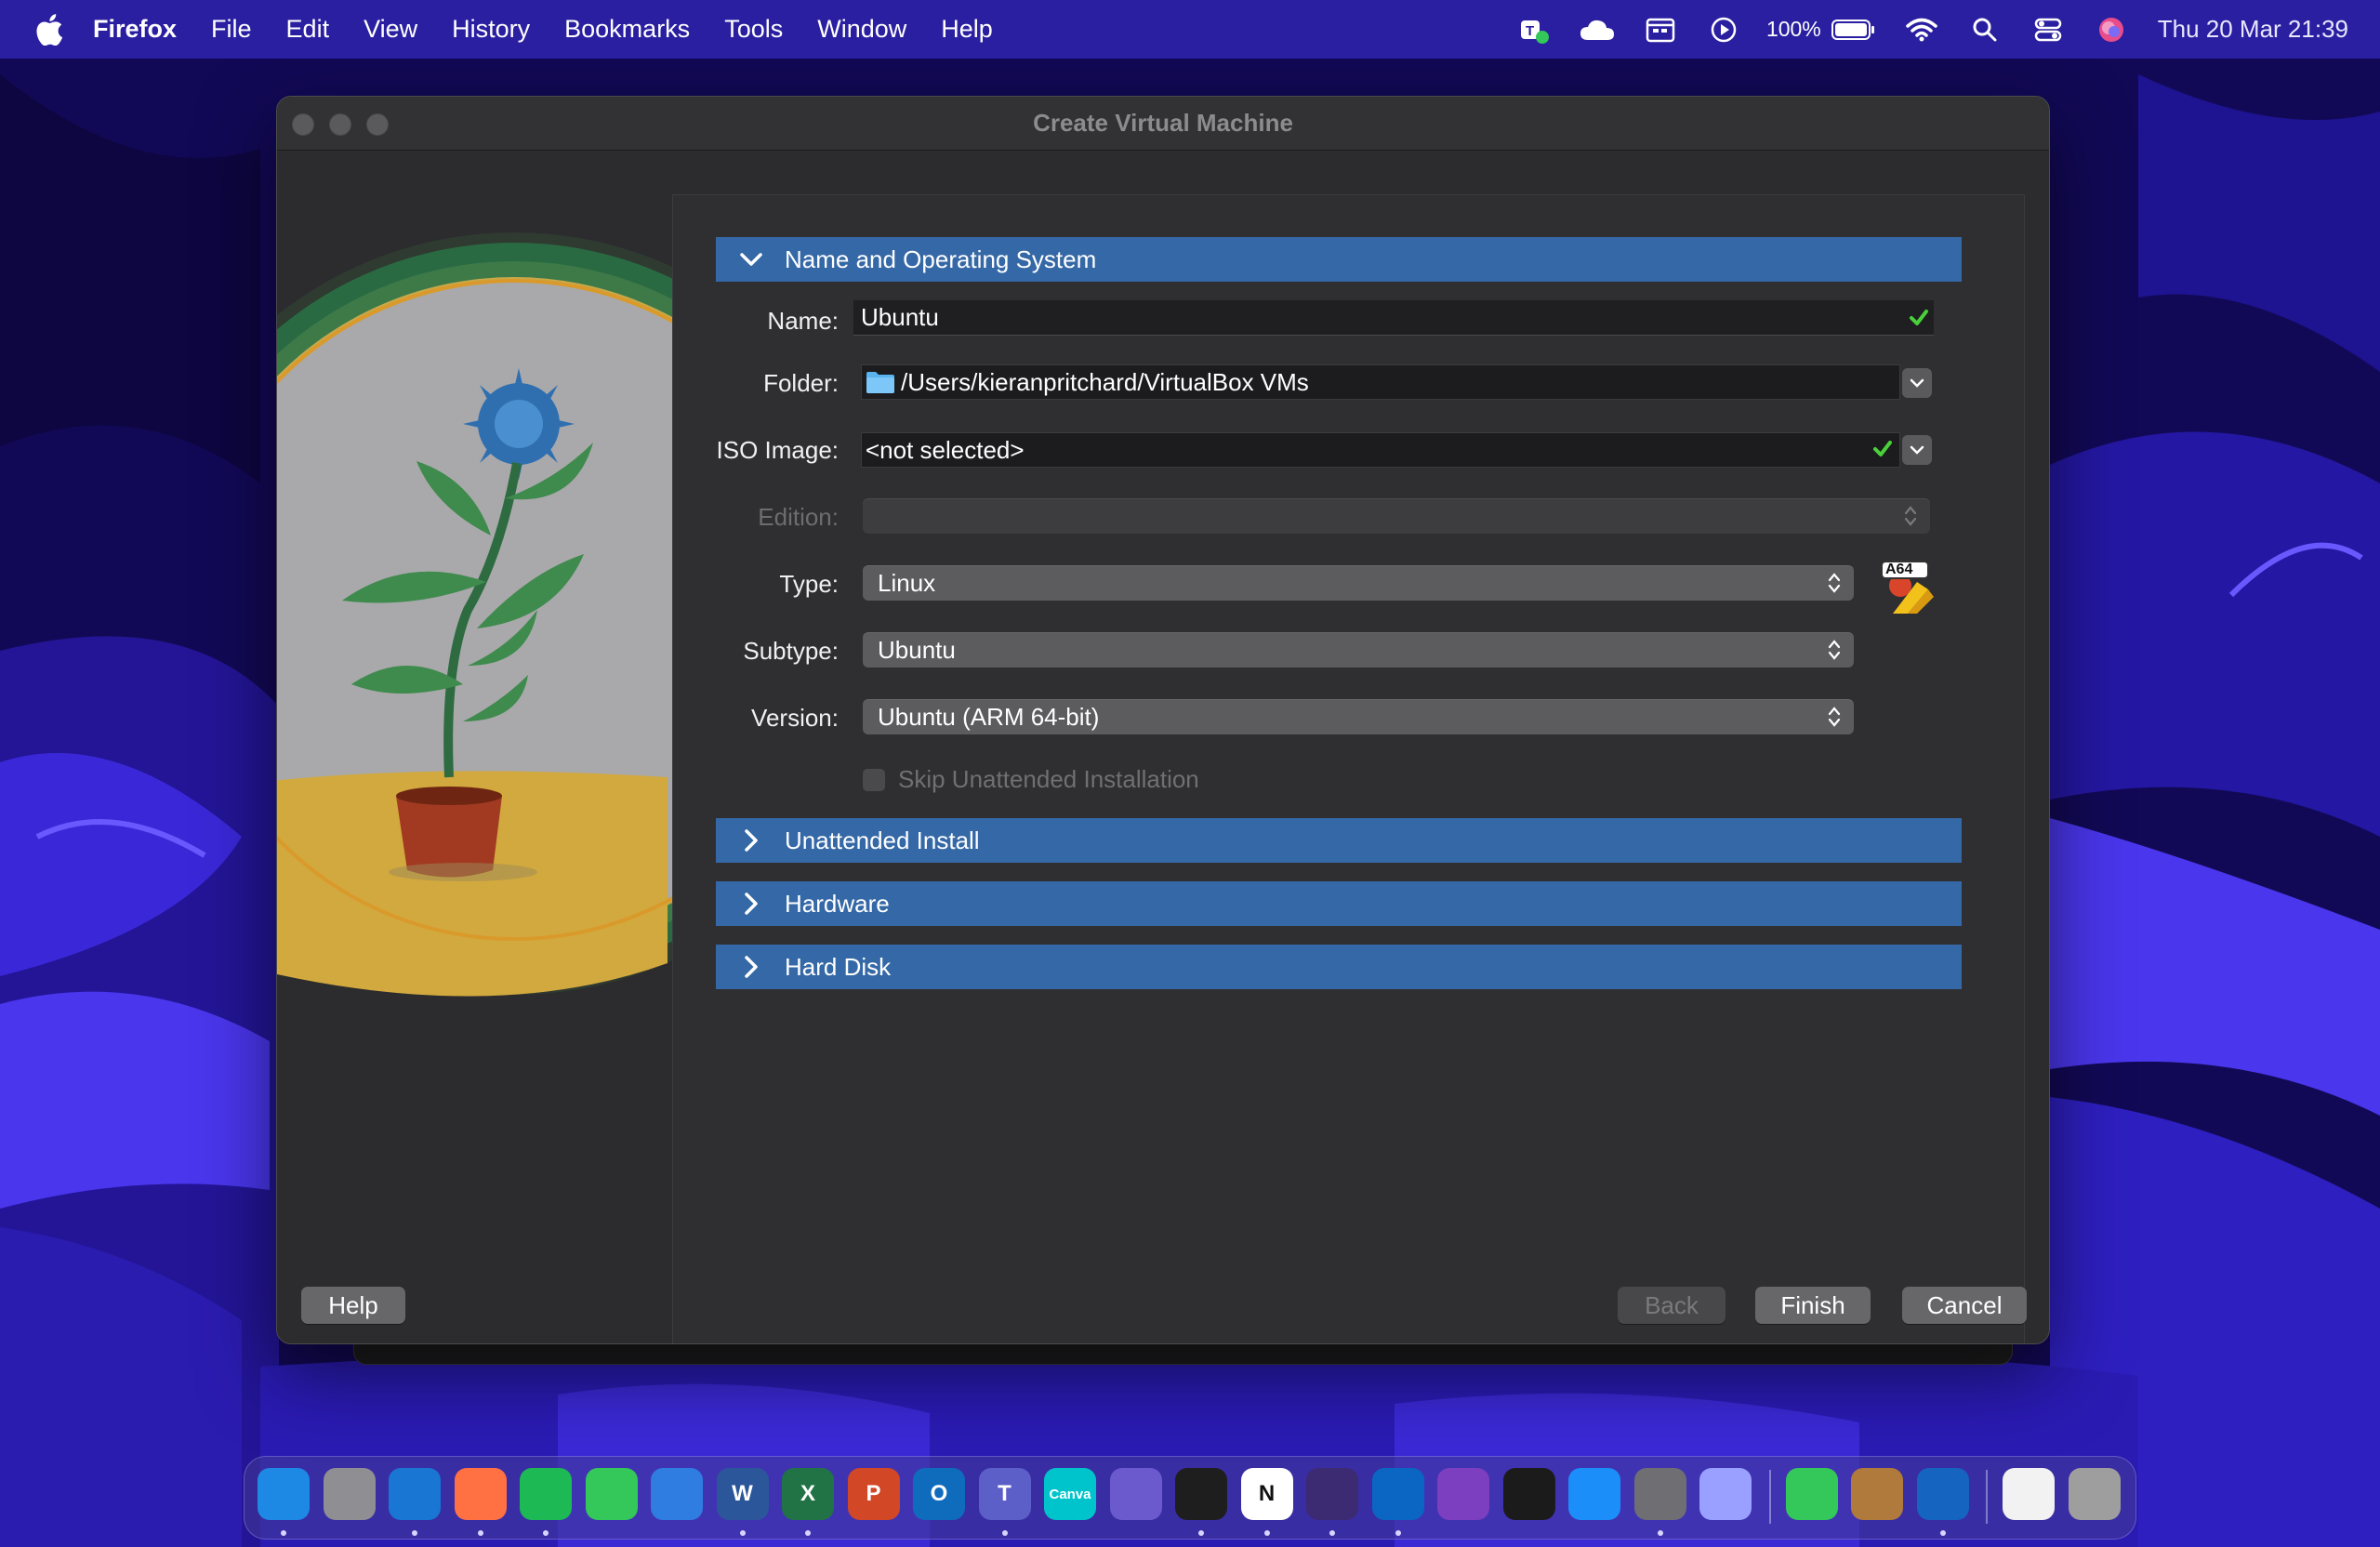  Describe the element at coordinates (2029, 1494) in the screenshot. I see `dock-preview-icon` at that location.